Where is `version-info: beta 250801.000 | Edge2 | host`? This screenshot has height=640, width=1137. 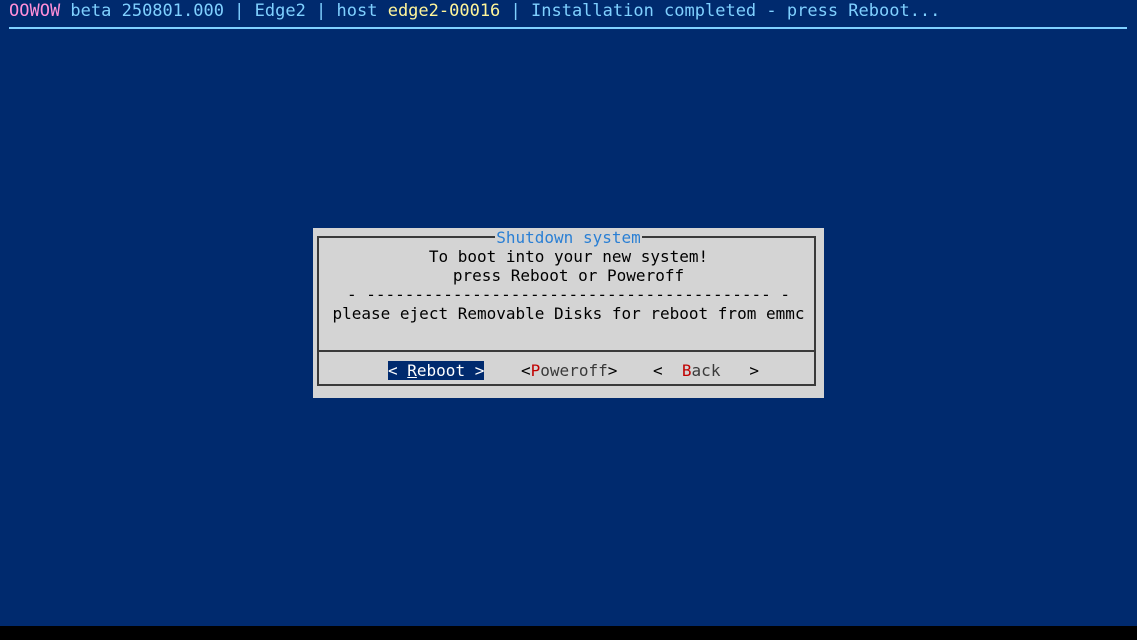
version-info: beta 250801.000 | Edge2 | host is located at coordinates (224, 11).